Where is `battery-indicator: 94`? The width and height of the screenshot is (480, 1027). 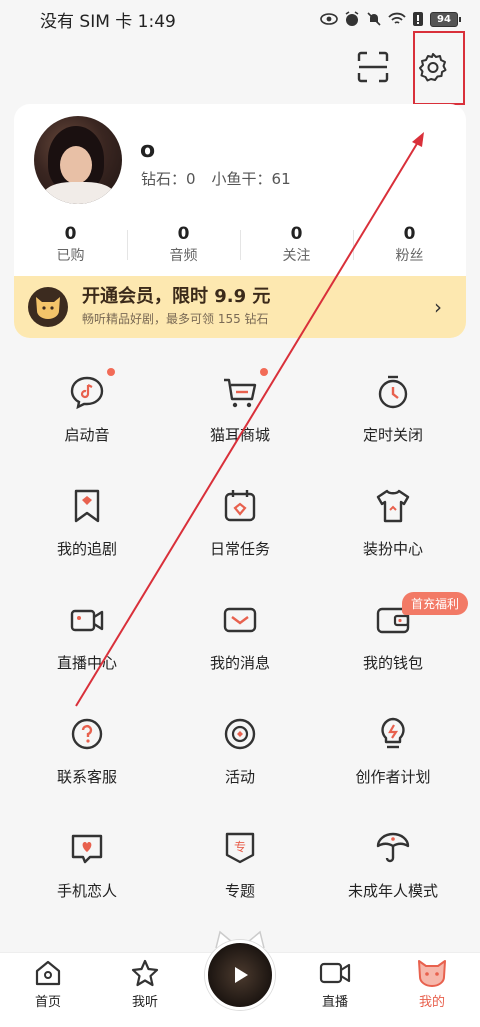 battery-indicator: 94 is located at coordinates (445, 19).